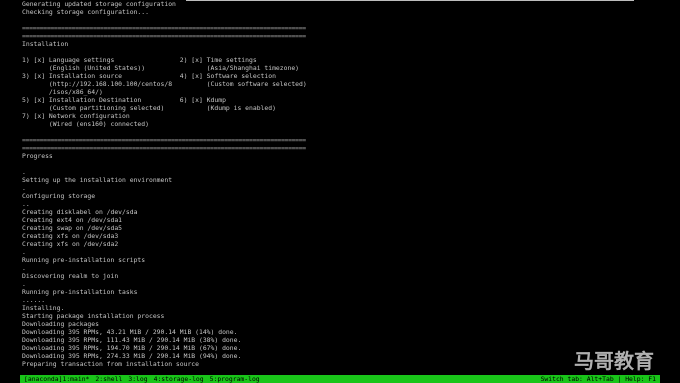 The width and height of the screenshot is (680, 383). What do you see at coordinates (99, 4) in the screenshot?
I see `console-line: Generating updated storage configuration` at bounding box center [99, 4].